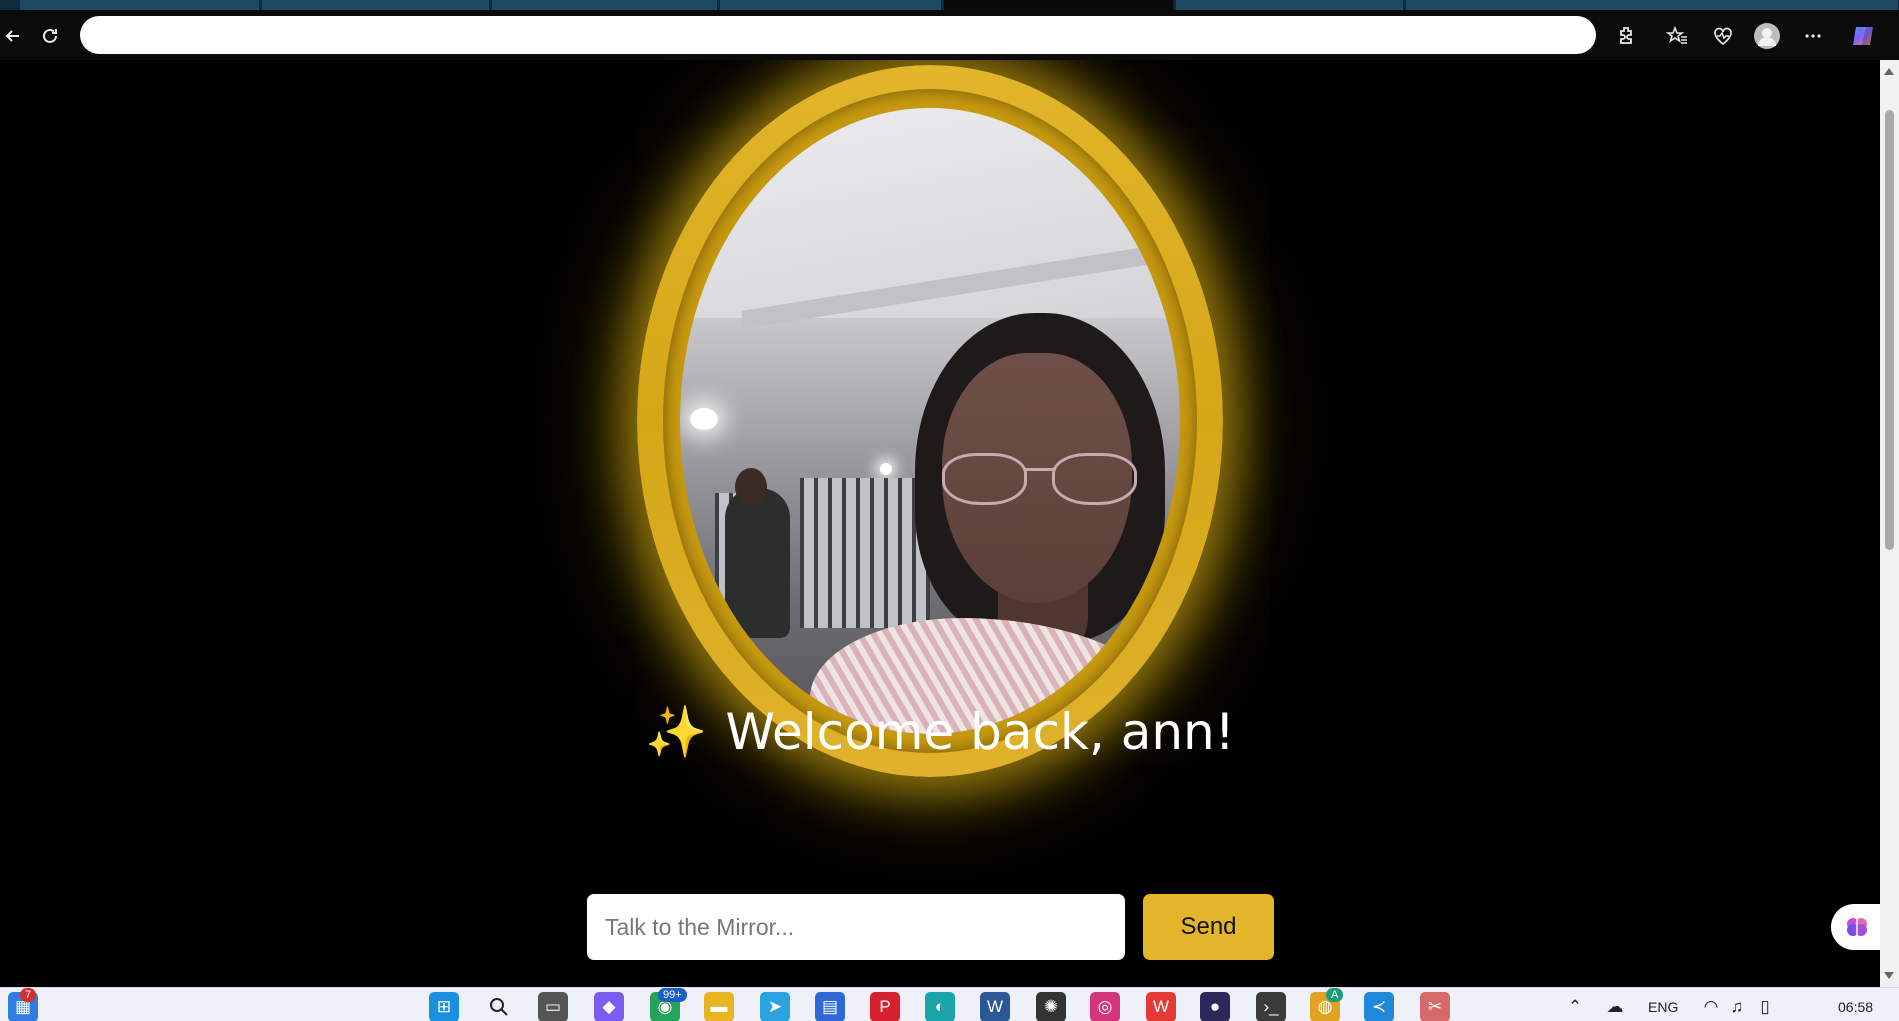 The width and height of the screenshot is (1899, 1021). Describe the element at coordinates (609, 1006) in the screenshot. I see `copilot-app-icon: ◆` at that location.